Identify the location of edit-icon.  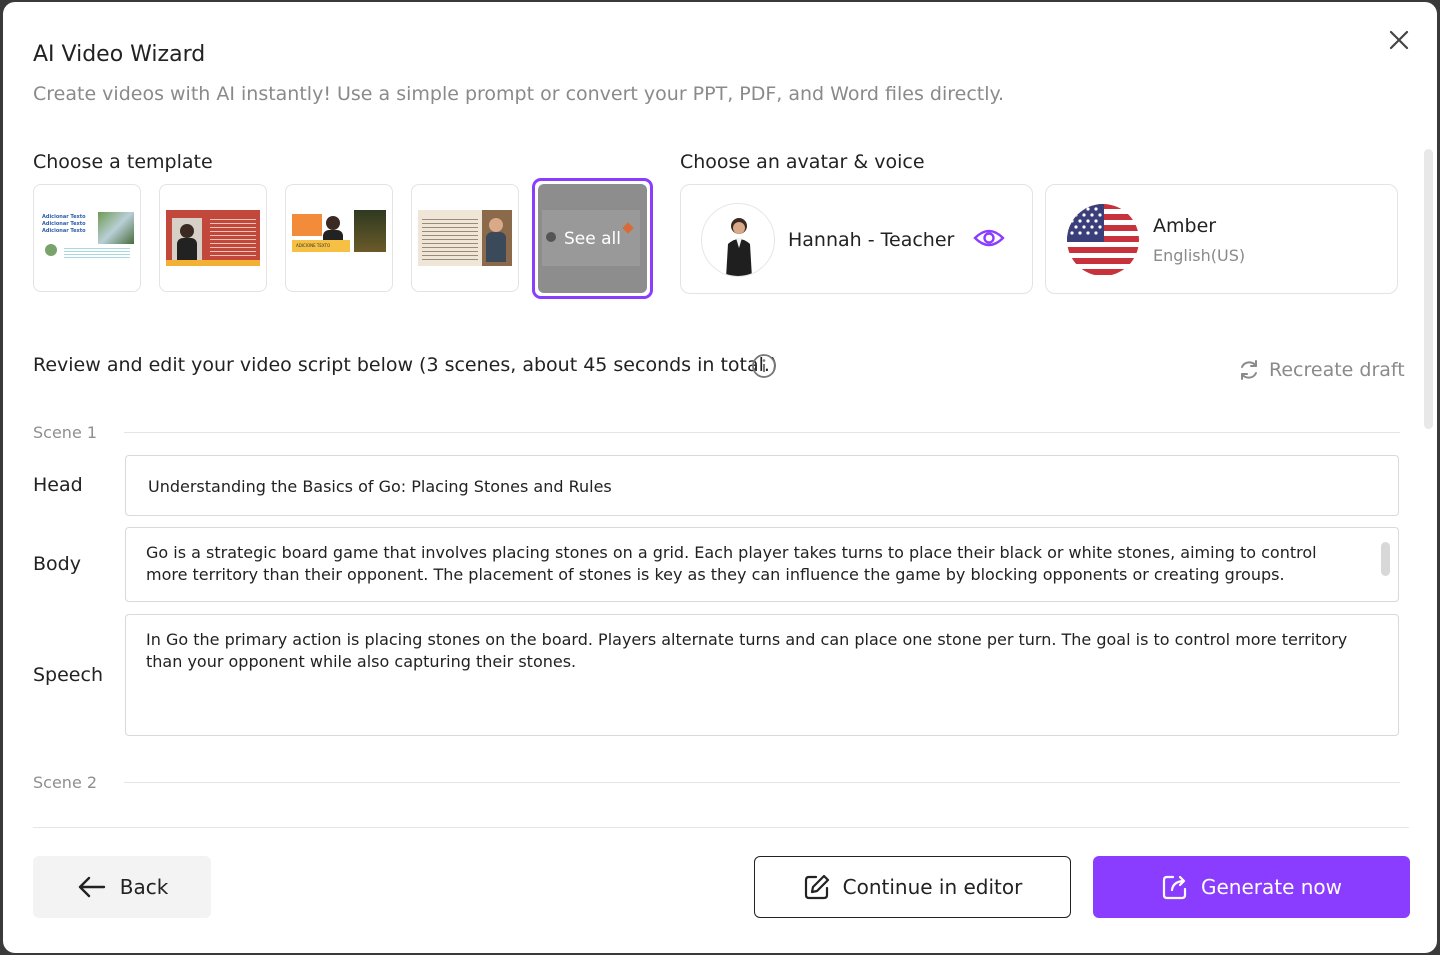
(816, 887).